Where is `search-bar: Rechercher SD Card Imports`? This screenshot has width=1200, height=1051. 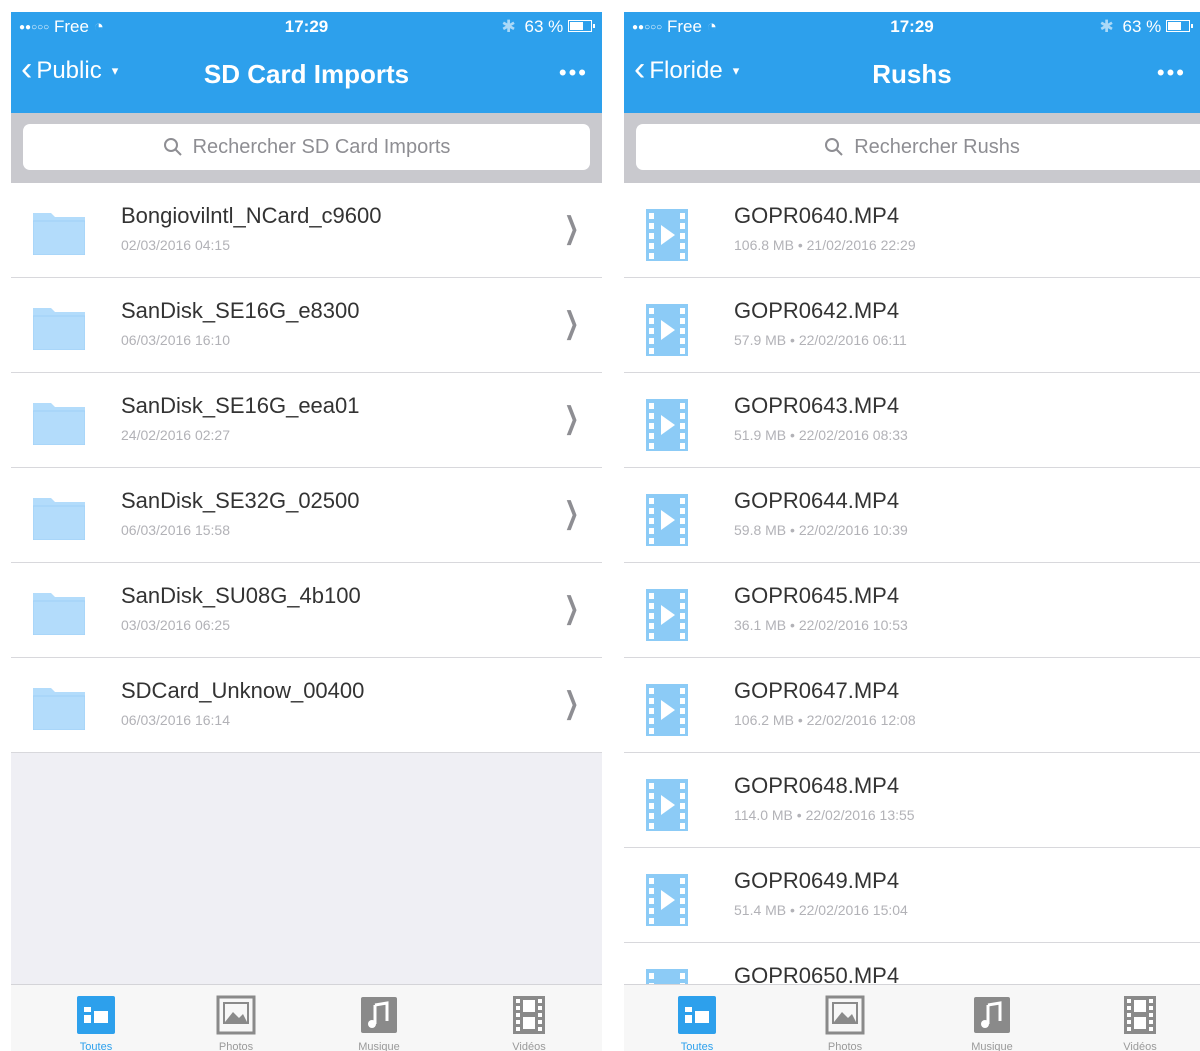 search-bar: Rechercher SD Card Imports is located at coordinates (306, 148).